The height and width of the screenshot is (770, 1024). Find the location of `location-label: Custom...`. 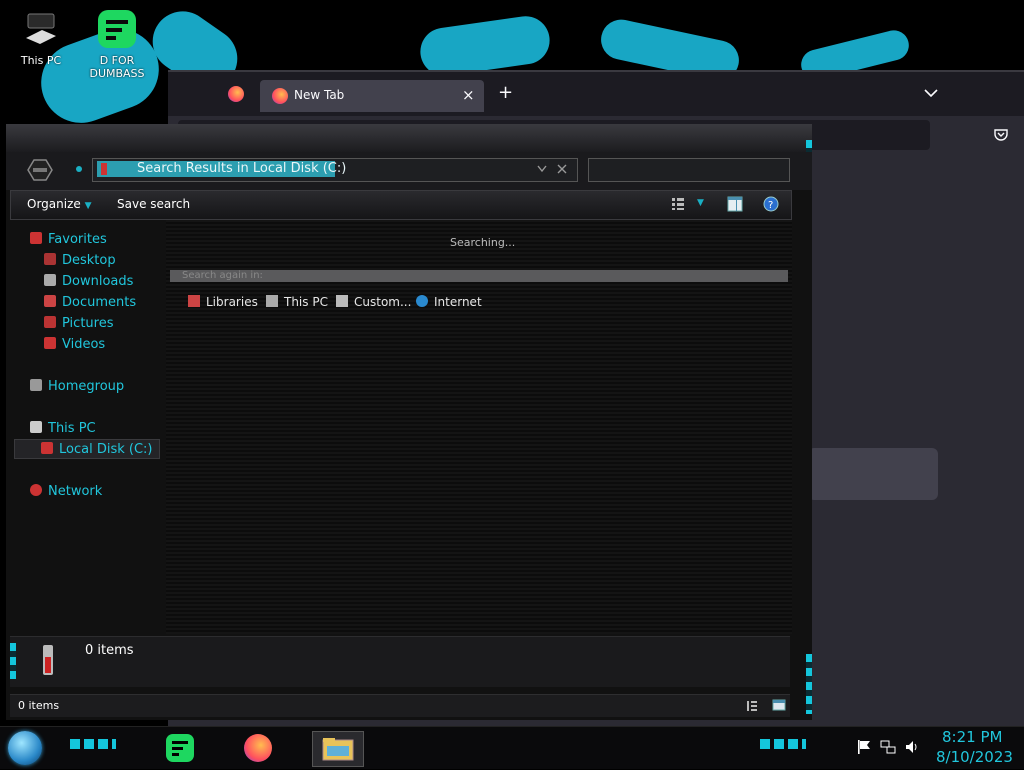

location-label: Custom... is located at coordinates (383, 302).